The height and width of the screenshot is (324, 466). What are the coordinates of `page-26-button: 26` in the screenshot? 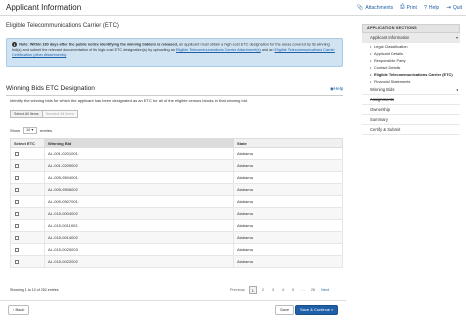 It's located at (313, 290).